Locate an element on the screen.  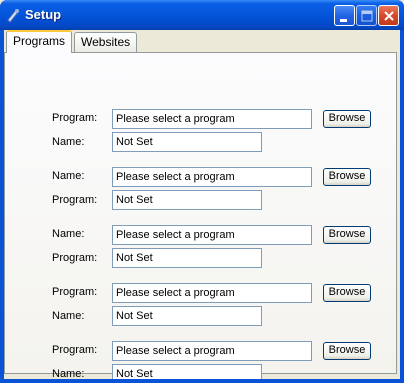
row-3-label-2: Program: is located at coordinates (75, 258).